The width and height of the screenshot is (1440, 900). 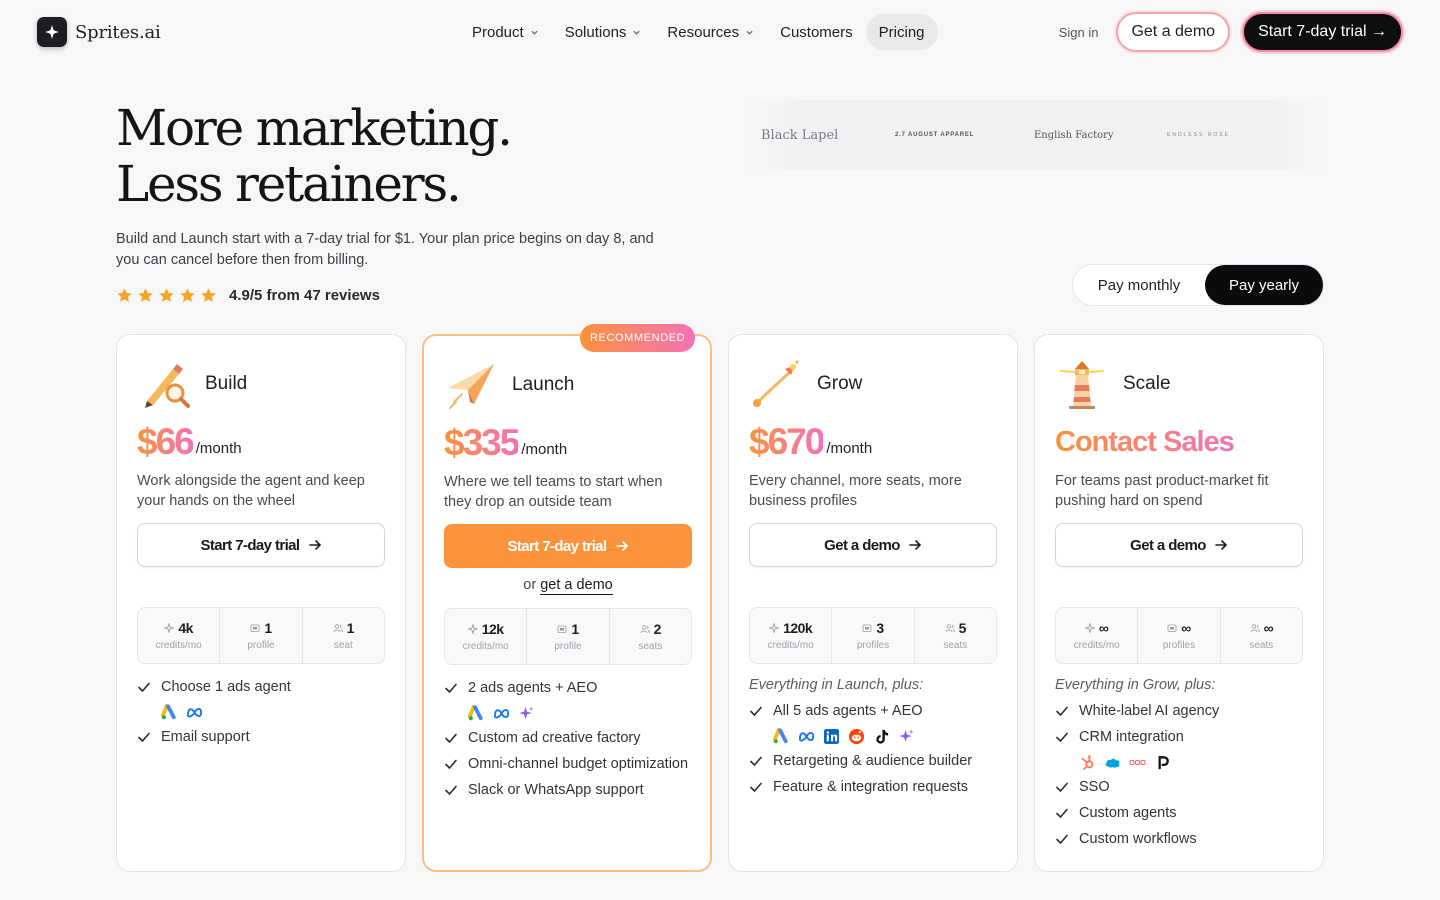 What do you see at coordinates (776, 383) in the screenshot?
I see `rocket-icon` at bounding box center [776, 383].